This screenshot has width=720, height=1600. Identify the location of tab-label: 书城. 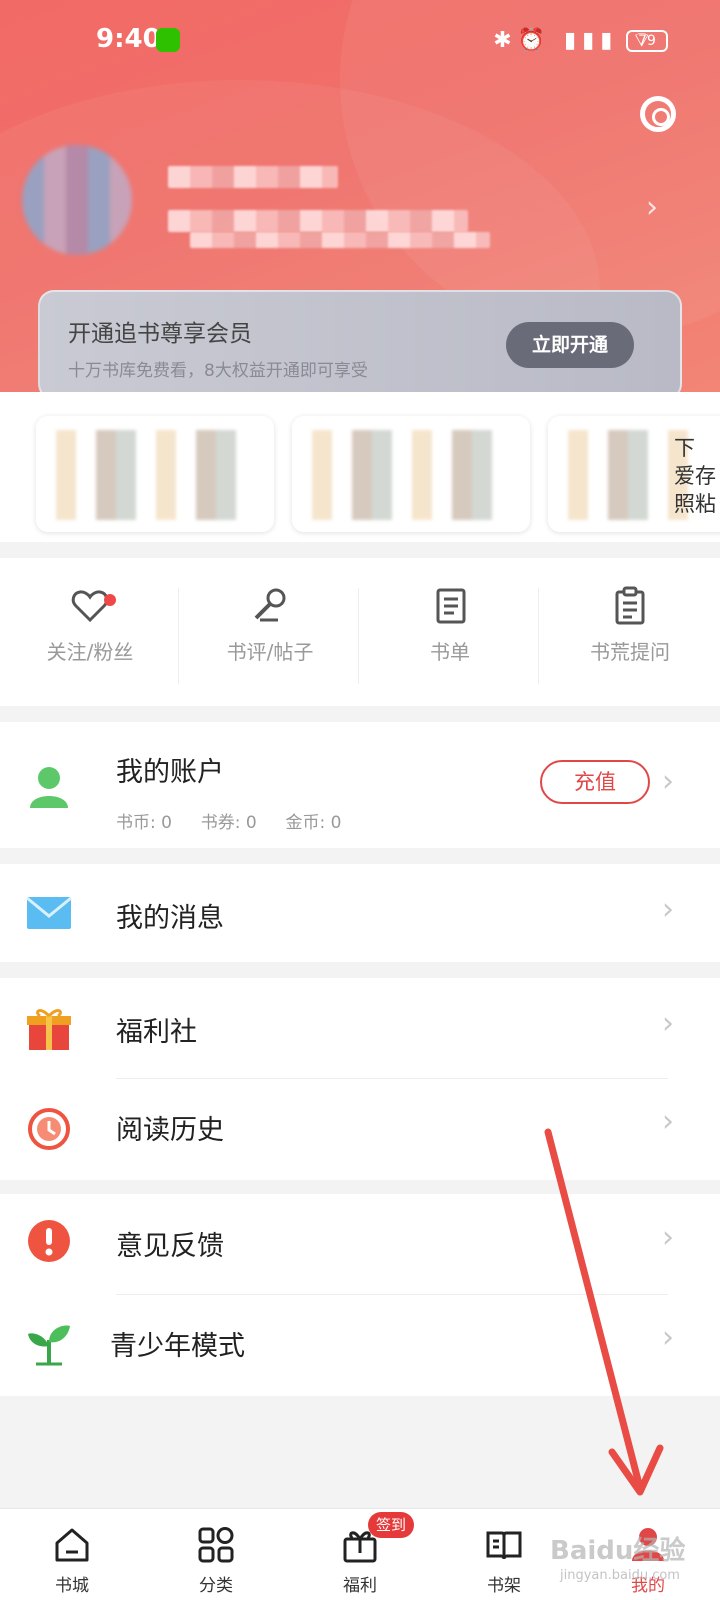
(72, 1586).